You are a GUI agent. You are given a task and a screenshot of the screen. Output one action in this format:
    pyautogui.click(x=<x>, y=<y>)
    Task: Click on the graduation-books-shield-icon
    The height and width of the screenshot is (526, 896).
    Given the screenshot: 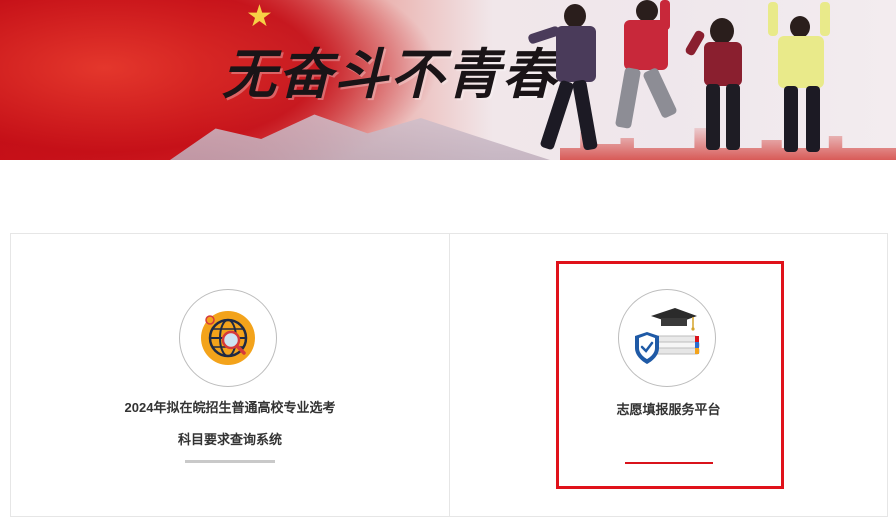 What is the action you would take?
    pyautogui.click(x=667, y=336)
    